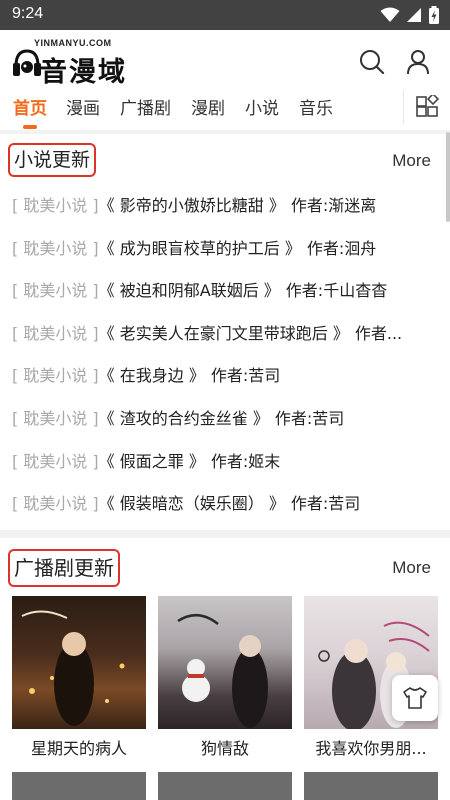 The image size is (450, 800). I want to click on drama-card: 星期天的病人, so click(79, 677).